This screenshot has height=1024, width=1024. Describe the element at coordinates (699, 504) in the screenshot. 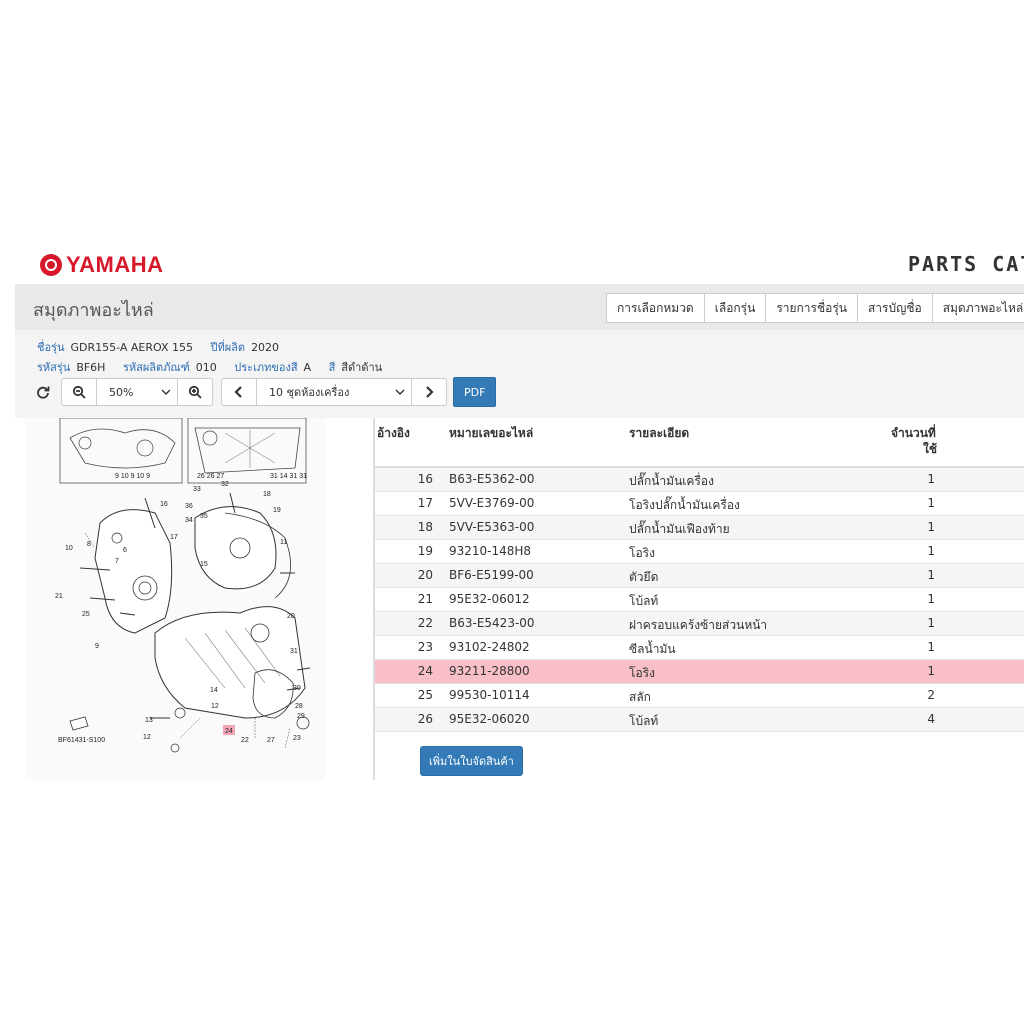

I see `table-row: 17 5VV-E3769-00 โอริงปลั๊กน้ำมันเครื่อง 1` at that location.